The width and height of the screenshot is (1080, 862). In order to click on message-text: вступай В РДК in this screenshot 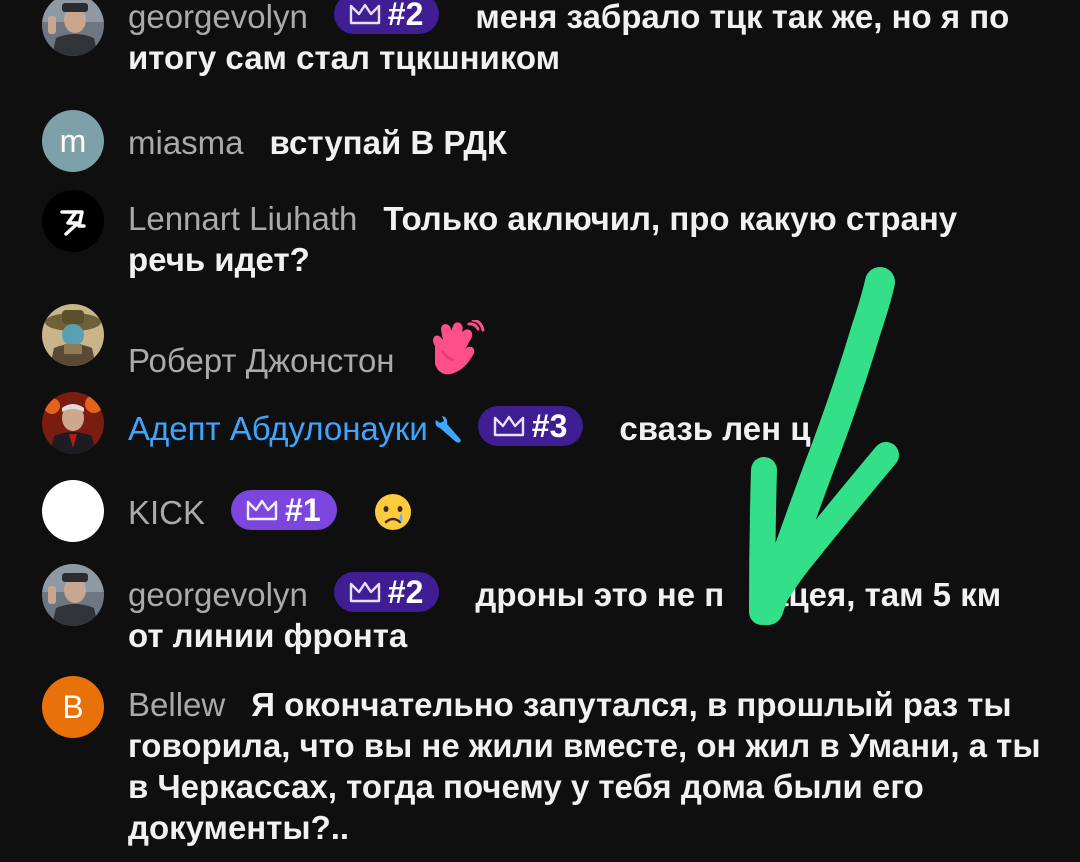, I will do `click(388, 142)`.